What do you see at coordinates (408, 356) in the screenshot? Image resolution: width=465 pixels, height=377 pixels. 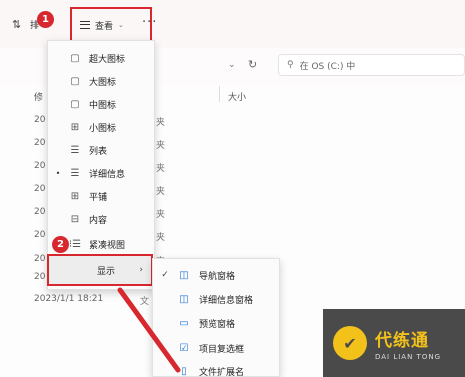 I see `watermark-subtitle: DAI LIAN TONG` at bounding box center [408, 356].